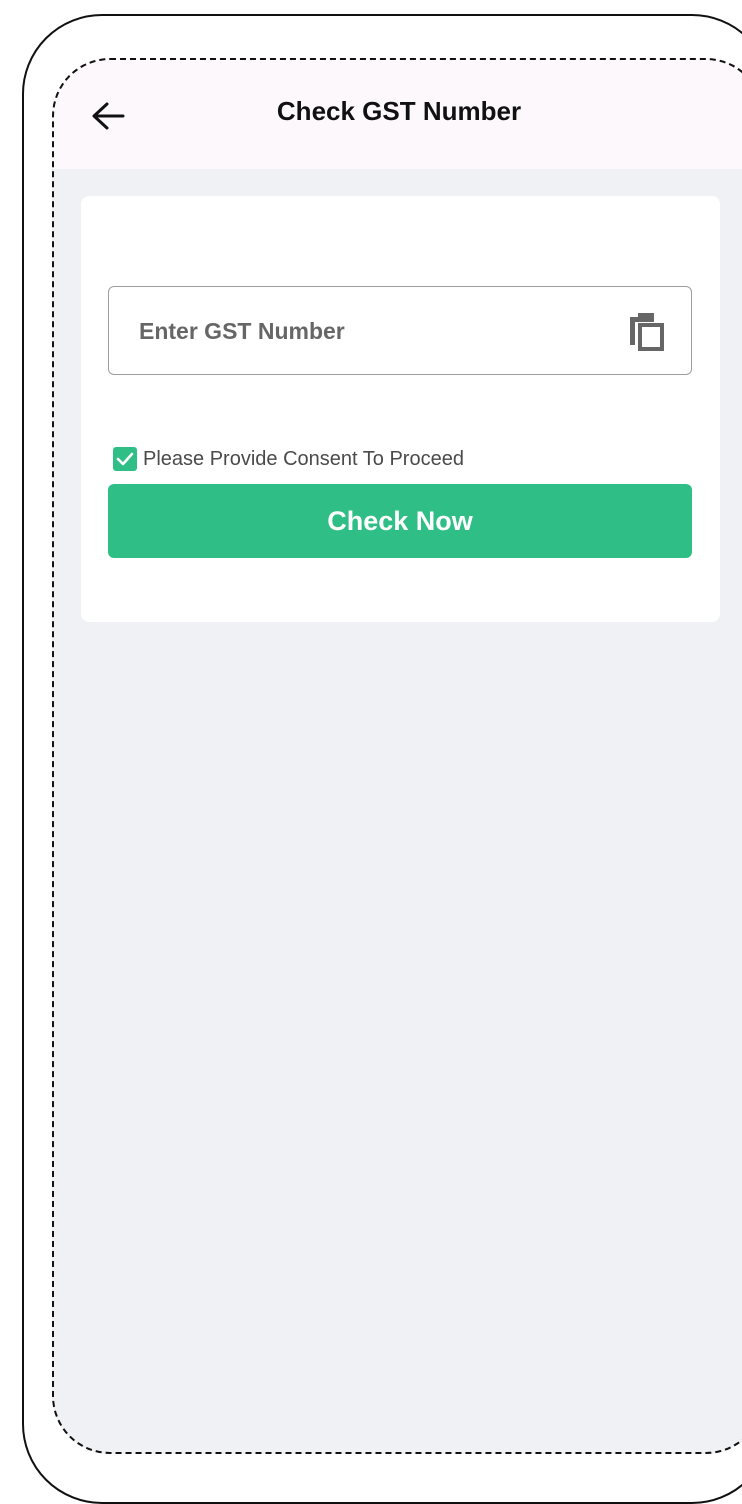  I want to click on gst-number-input, so click(369, 331).